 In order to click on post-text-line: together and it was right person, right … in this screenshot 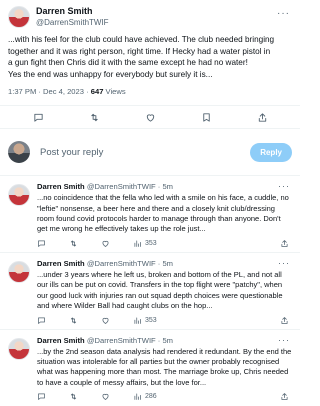, I will do `click(139, 51)`.